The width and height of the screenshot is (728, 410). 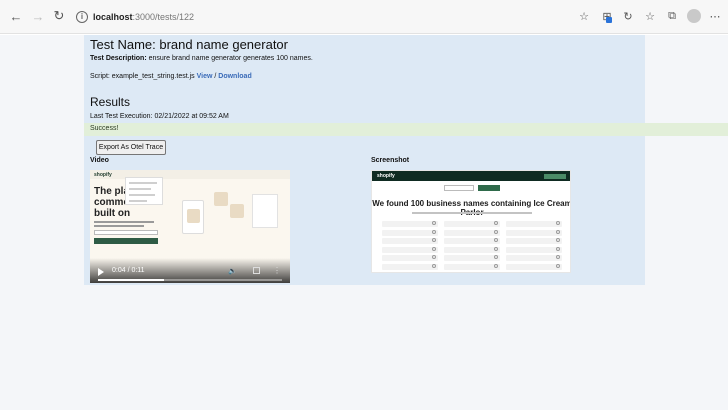 What do you see at coordinates (390, 160) in the screenshot?
I see `screenshot-label: Screenshot` at bounding box center [390, 160].